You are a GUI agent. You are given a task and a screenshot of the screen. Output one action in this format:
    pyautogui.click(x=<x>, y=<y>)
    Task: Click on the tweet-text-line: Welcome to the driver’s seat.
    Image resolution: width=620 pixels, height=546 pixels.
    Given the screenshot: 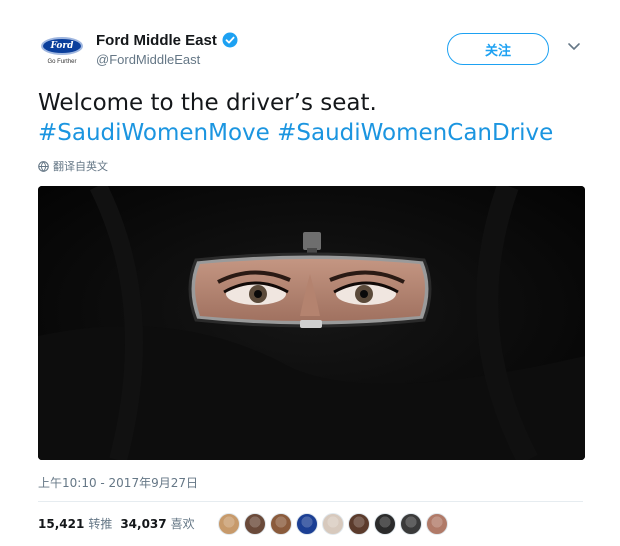 What is the action you would take?
    pyautogui.click(x=207, y=103)
    